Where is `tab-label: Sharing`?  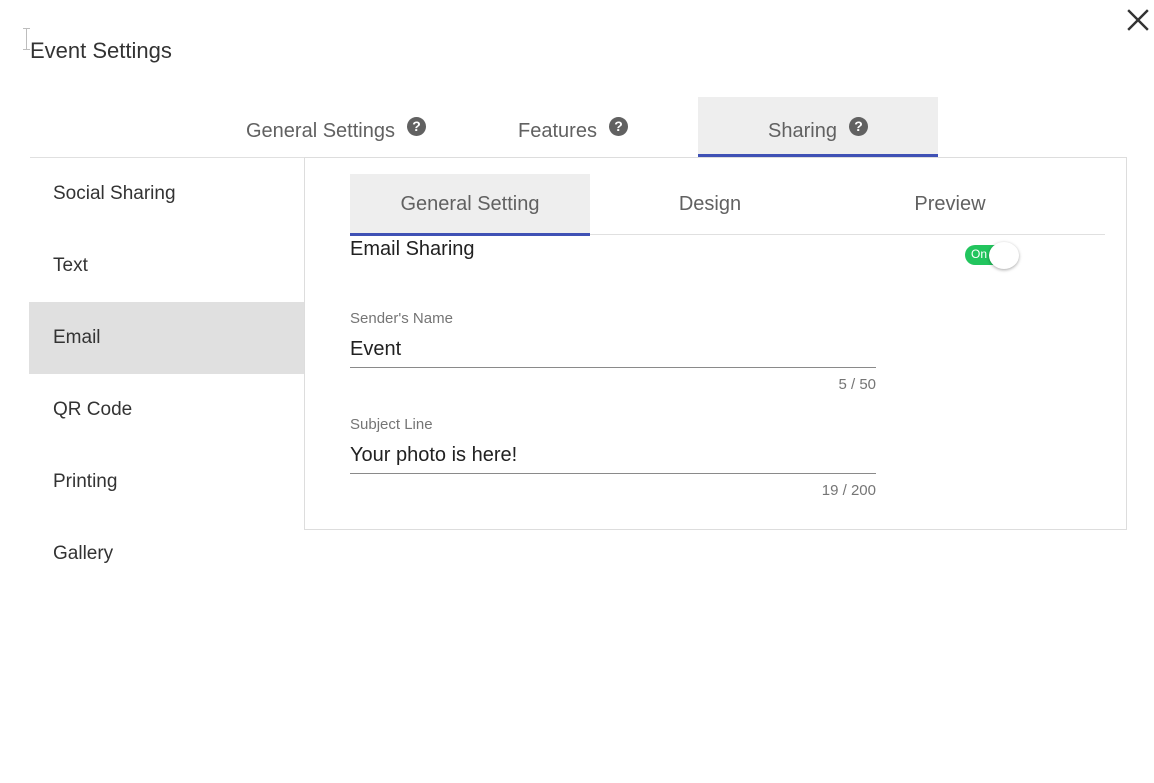
tab-label: Sharing is located at coordinates (802, 130).